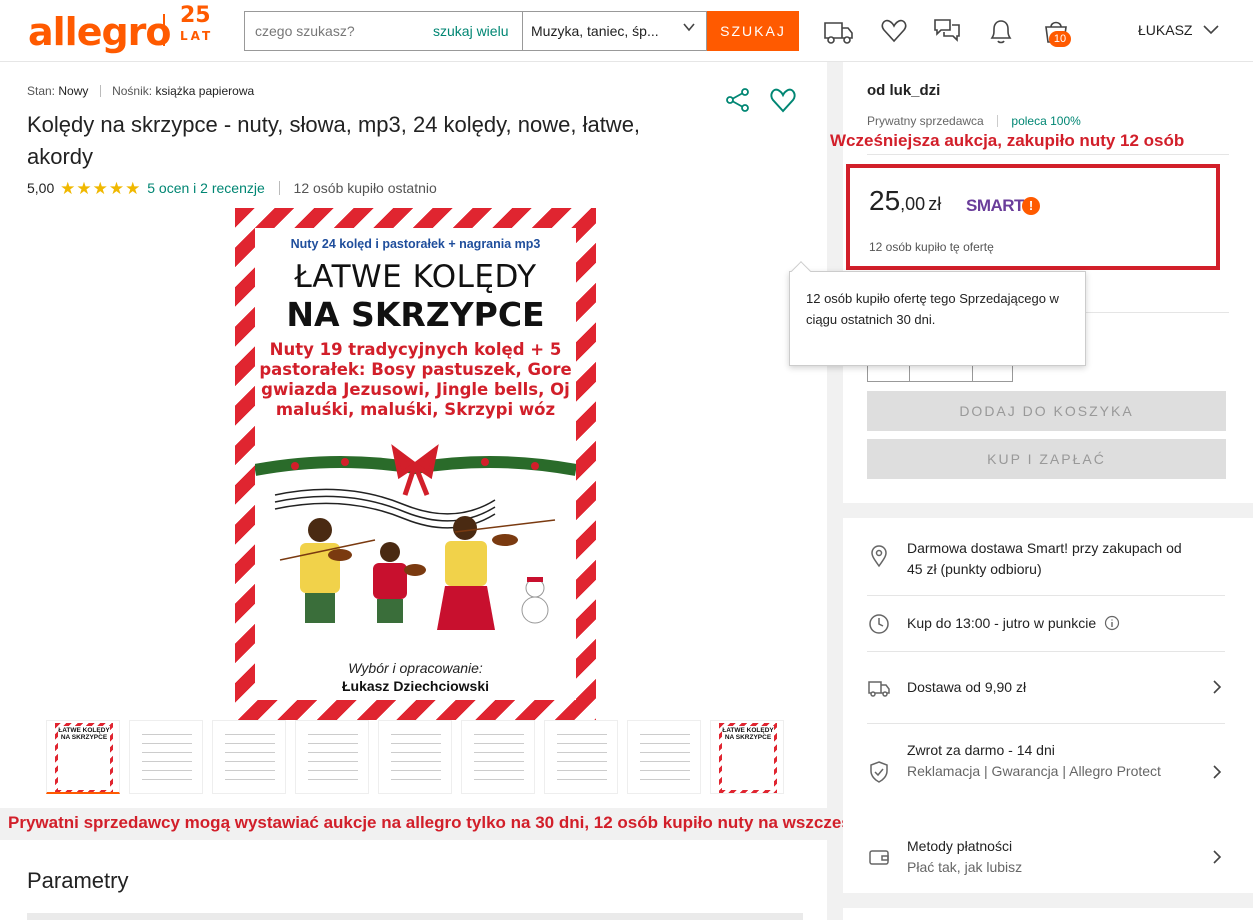 The height and width of the screenshot is (920, 1253). Describe the element at coordinates (205, 91) in the screenshot. I see `medium-value: książka papierowa` at that location.